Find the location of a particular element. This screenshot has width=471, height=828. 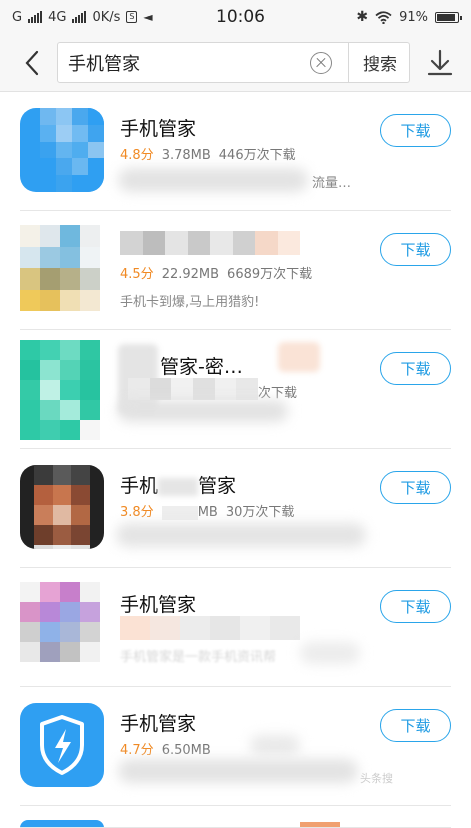

redacted-char is located at coordinates (178, 486).